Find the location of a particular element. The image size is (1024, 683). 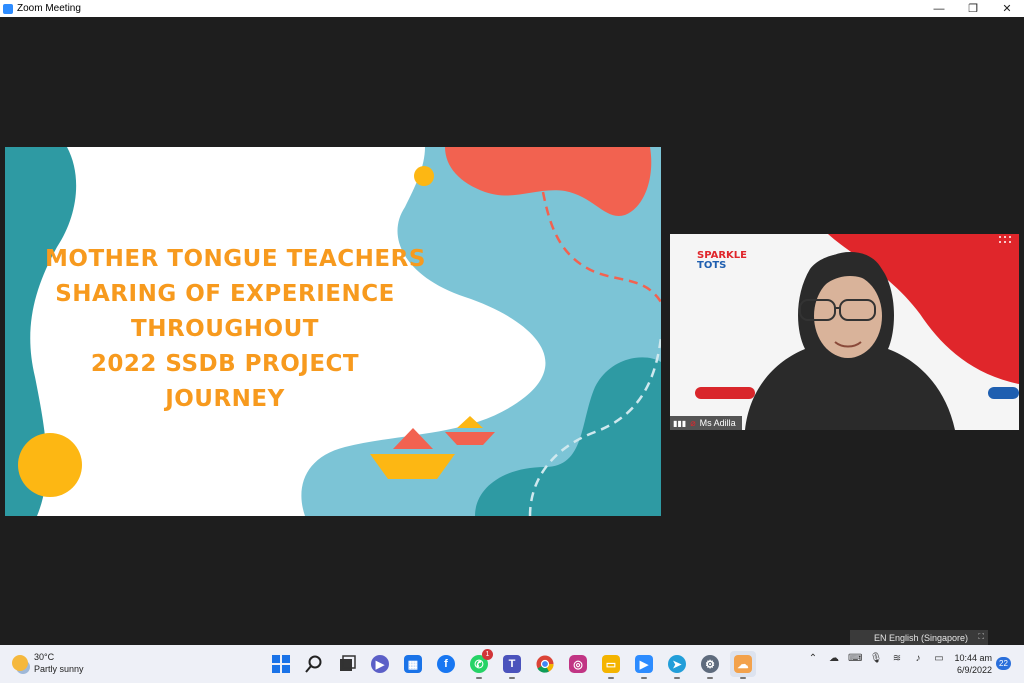

gear-icon: ⚙ is located at coordinates (710, 664).